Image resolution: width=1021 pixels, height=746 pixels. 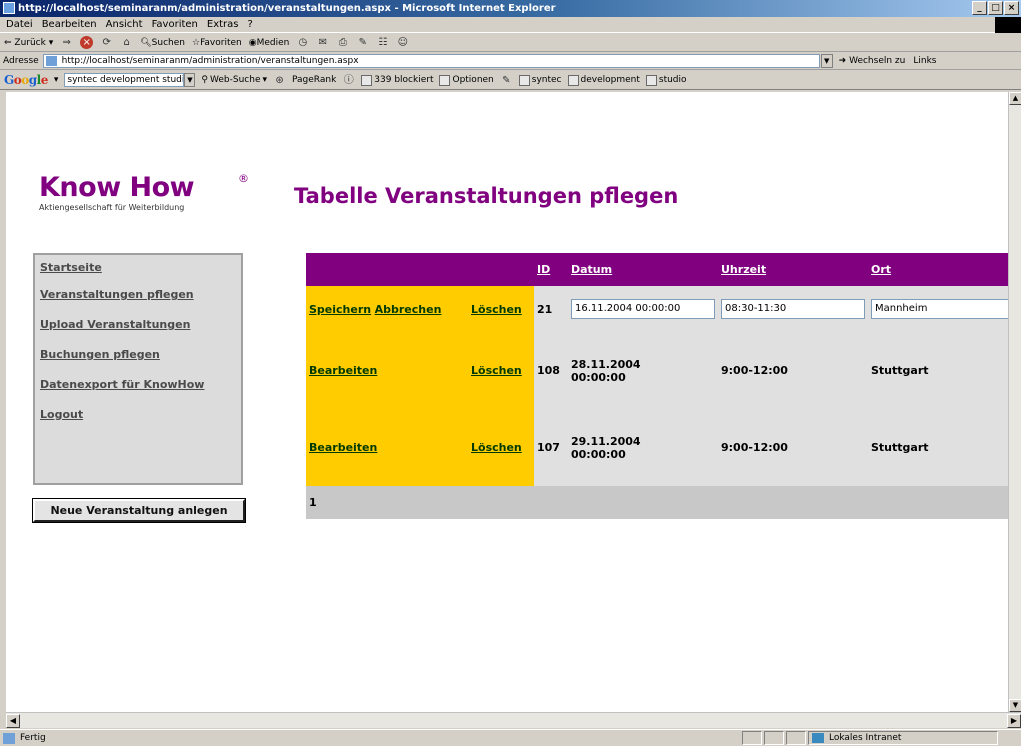 What do you see at coordinates (140, 354) in the screenshot?
I see `nav-buchungen-pflegen: Buchungen pflegen` at bounding box center [140, 354].